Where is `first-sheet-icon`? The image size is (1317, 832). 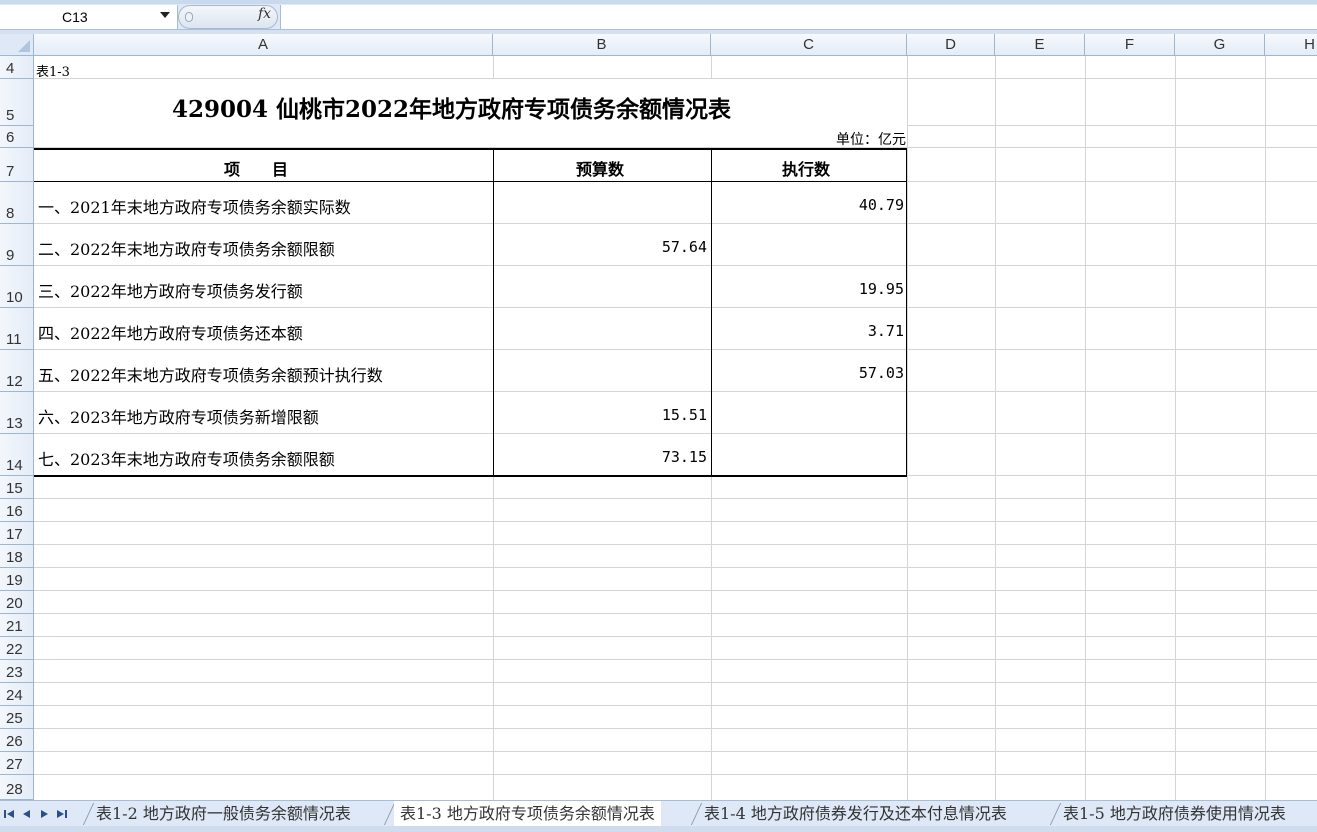
first-sheet-icon is located at coordinates (10, 814).